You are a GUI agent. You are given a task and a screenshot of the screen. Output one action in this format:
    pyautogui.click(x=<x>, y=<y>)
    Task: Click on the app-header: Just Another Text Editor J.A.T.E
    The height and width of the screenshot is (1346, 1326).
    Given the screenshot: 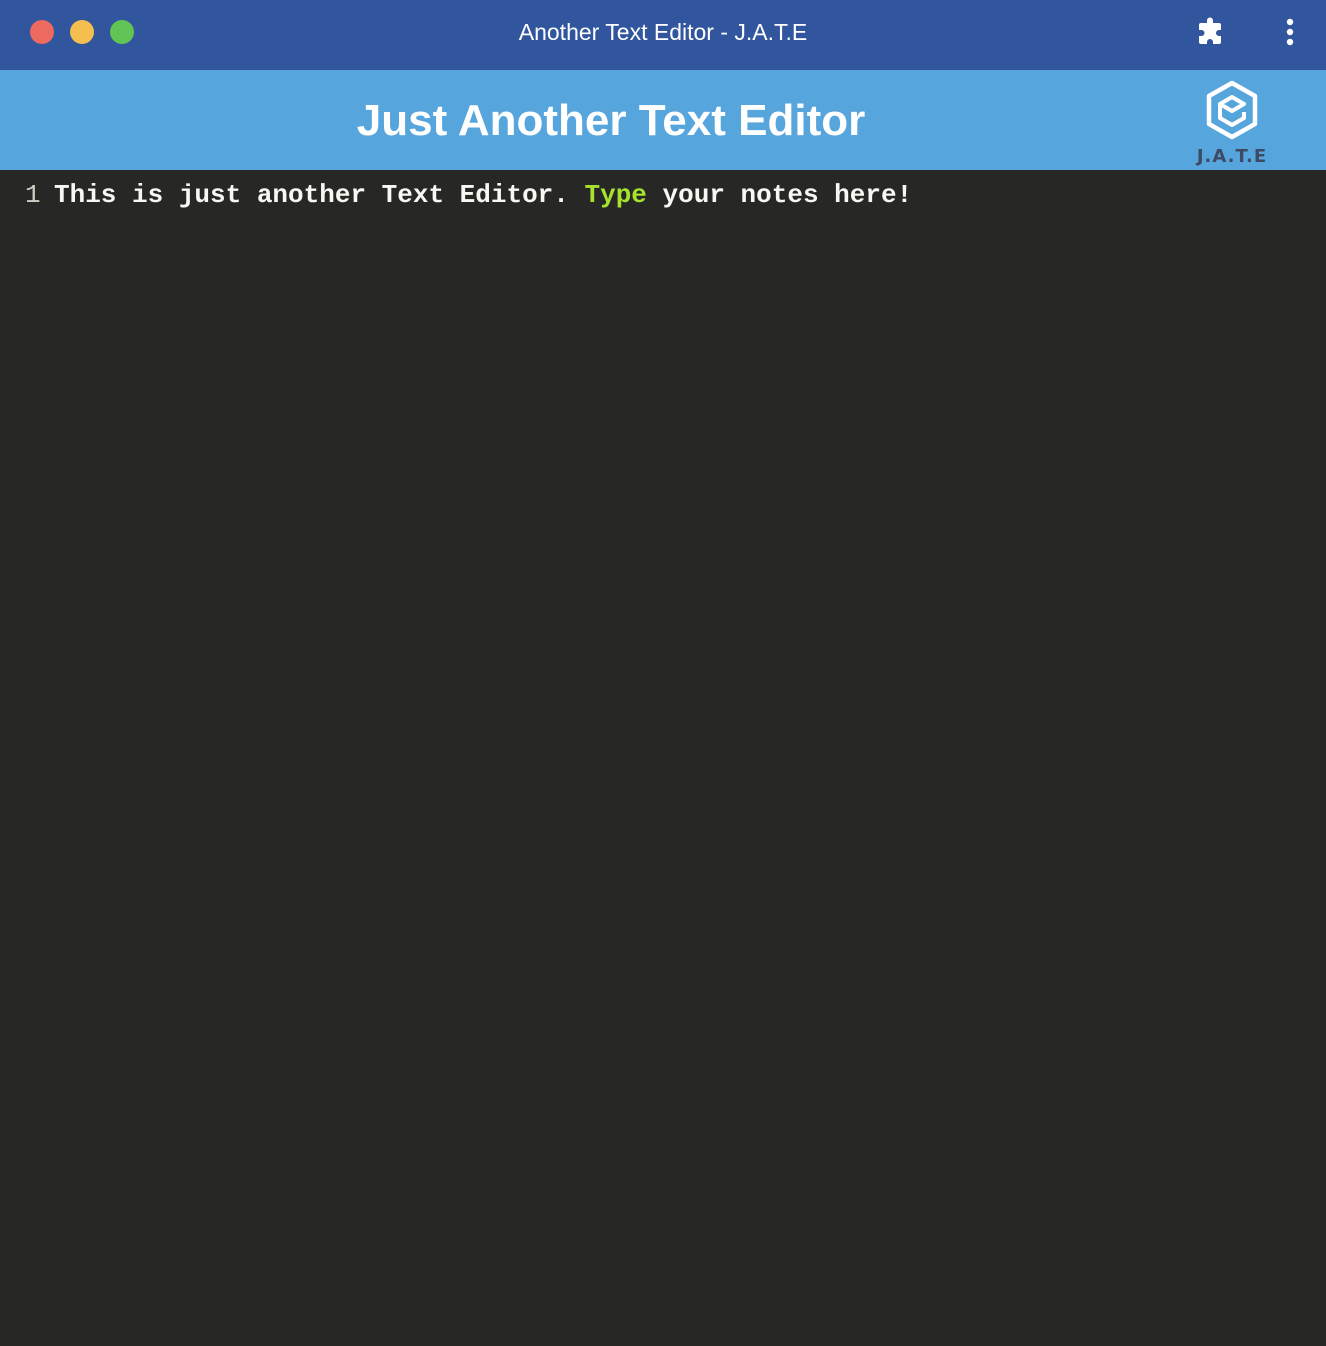 What is the action you would take?
    pyautogui.click(x=663, y=120)
    